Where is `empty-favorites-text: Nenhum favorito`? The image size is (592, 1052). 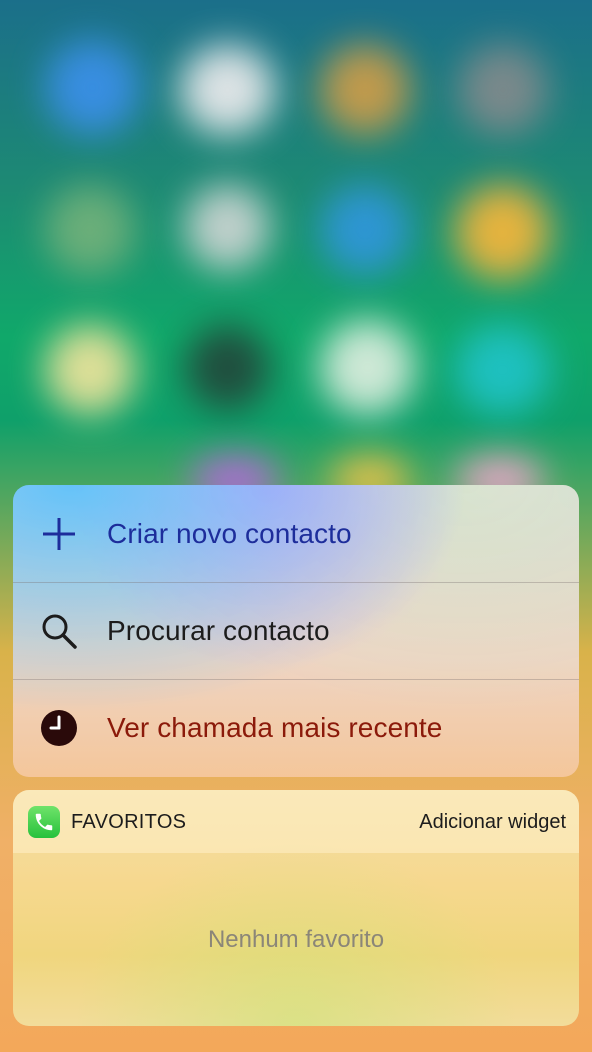
empty-favorites-text: Nenhum favorito is located at coordinates (296, 939).